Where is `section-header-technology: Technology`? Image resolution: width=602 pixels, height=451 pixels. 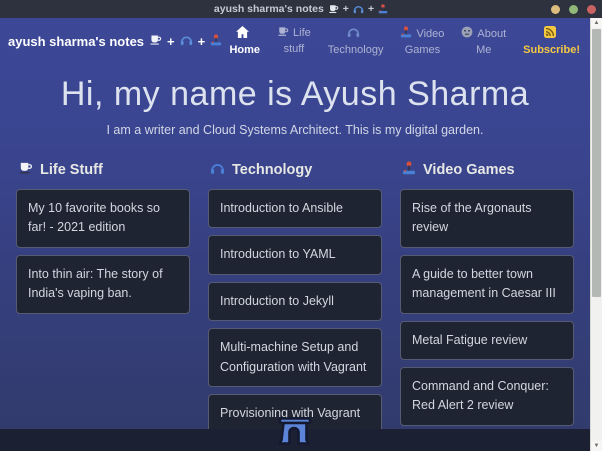 section-header-technology: Technology is located at coordinates (295, 170).